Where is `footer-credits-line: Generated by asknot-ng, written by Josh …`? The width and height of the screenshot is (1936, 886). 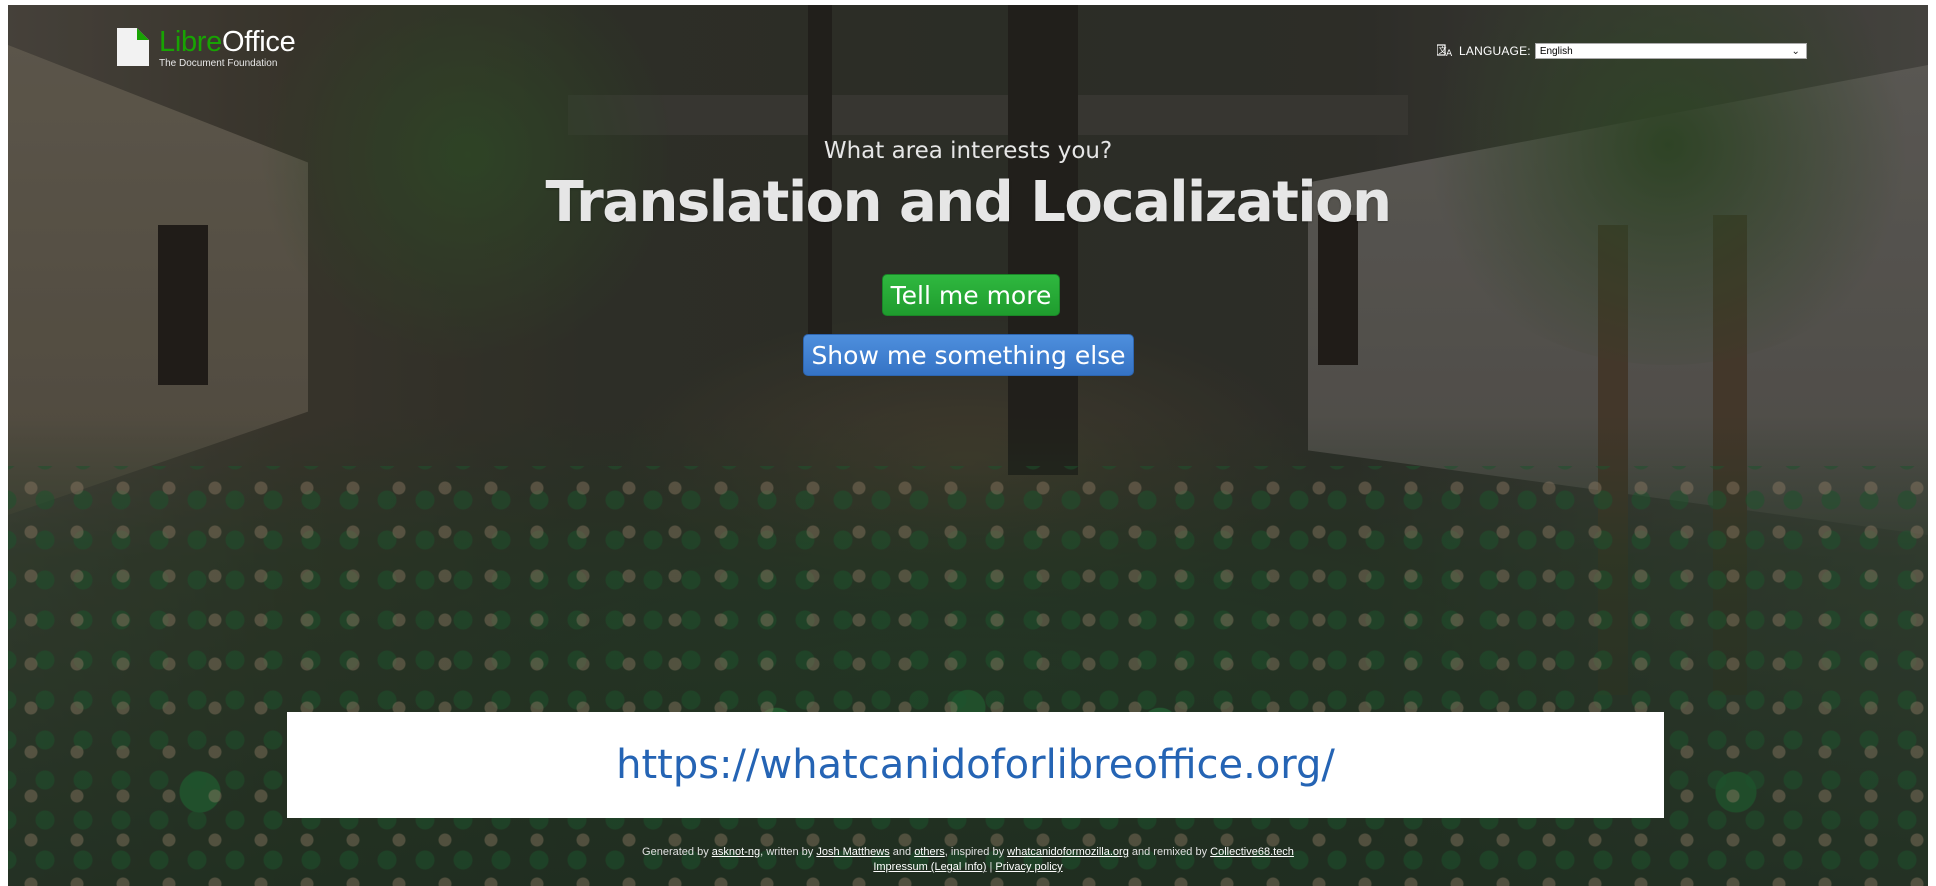 footer-credits-line: Generated by asknot-ng, written by Josh … is located at coordinates (968, 852).